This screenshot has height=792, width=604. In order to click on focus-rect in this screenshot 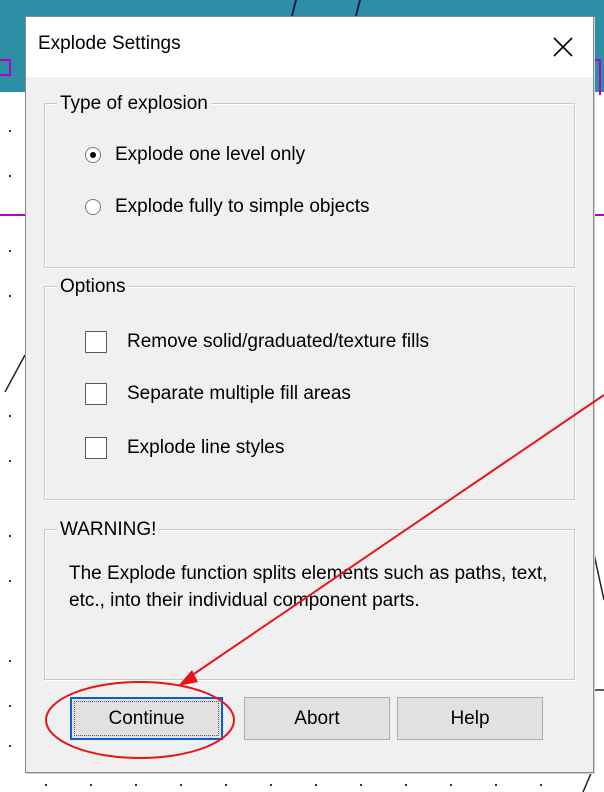, I will do `click(146, 718)`.